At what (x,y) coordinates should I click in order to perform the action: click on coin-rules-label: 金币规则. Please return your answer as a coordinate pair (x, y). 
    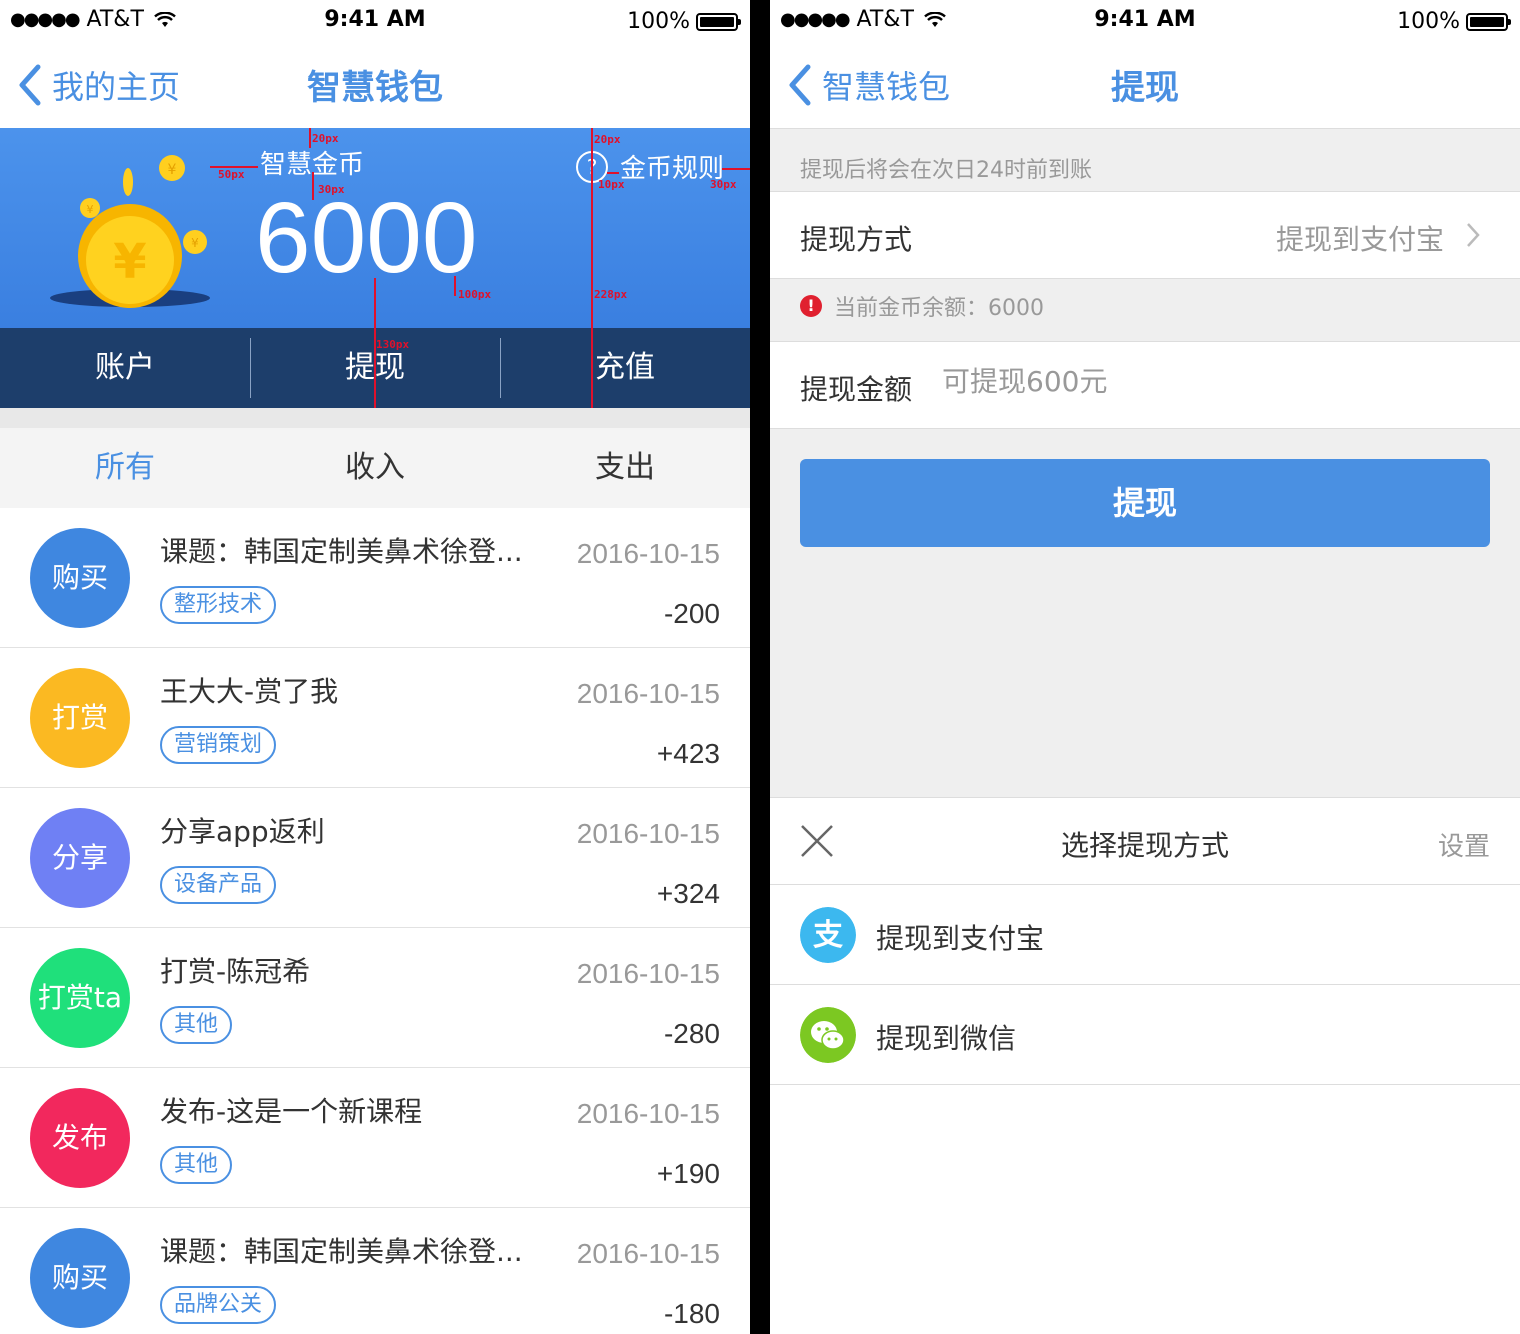
    Looking at the image, I should click on (672, 169).